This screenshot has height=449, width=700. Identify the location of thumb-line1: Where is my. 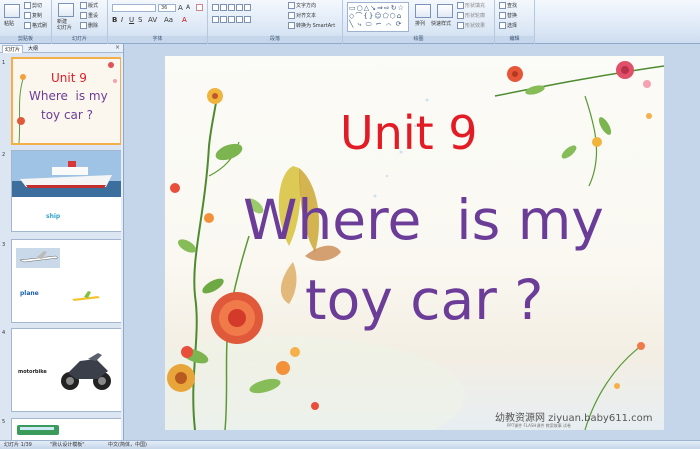
(68, 96).